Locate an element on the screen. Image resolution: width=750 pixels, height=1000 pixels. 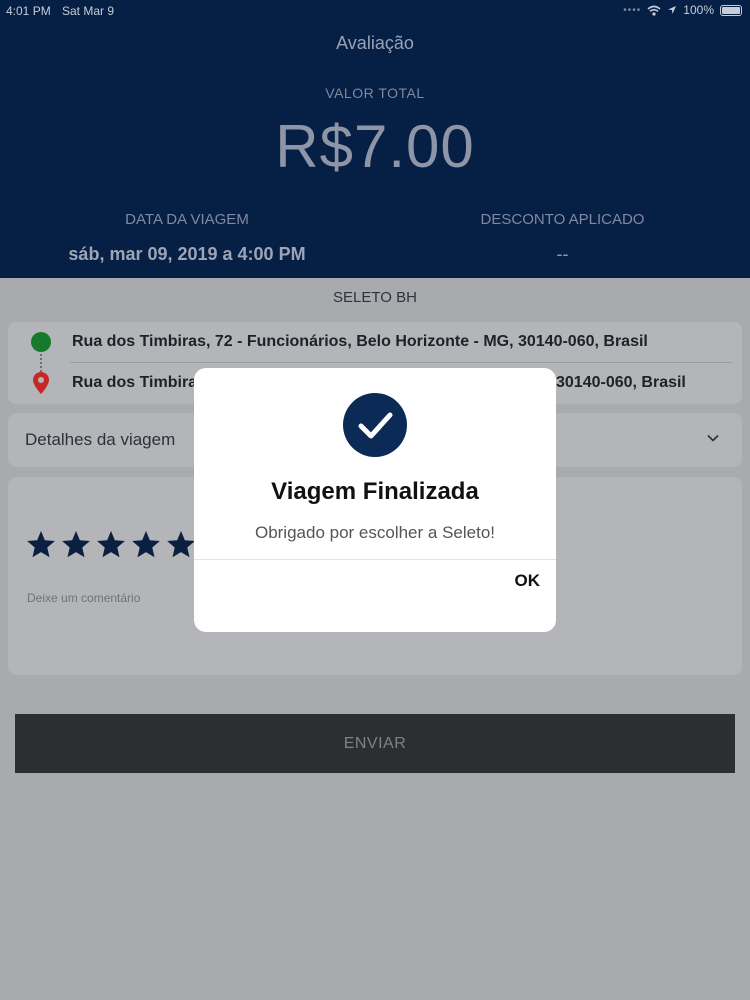
status-date: Sat Mar 9 is located at coordinates (88, 11).